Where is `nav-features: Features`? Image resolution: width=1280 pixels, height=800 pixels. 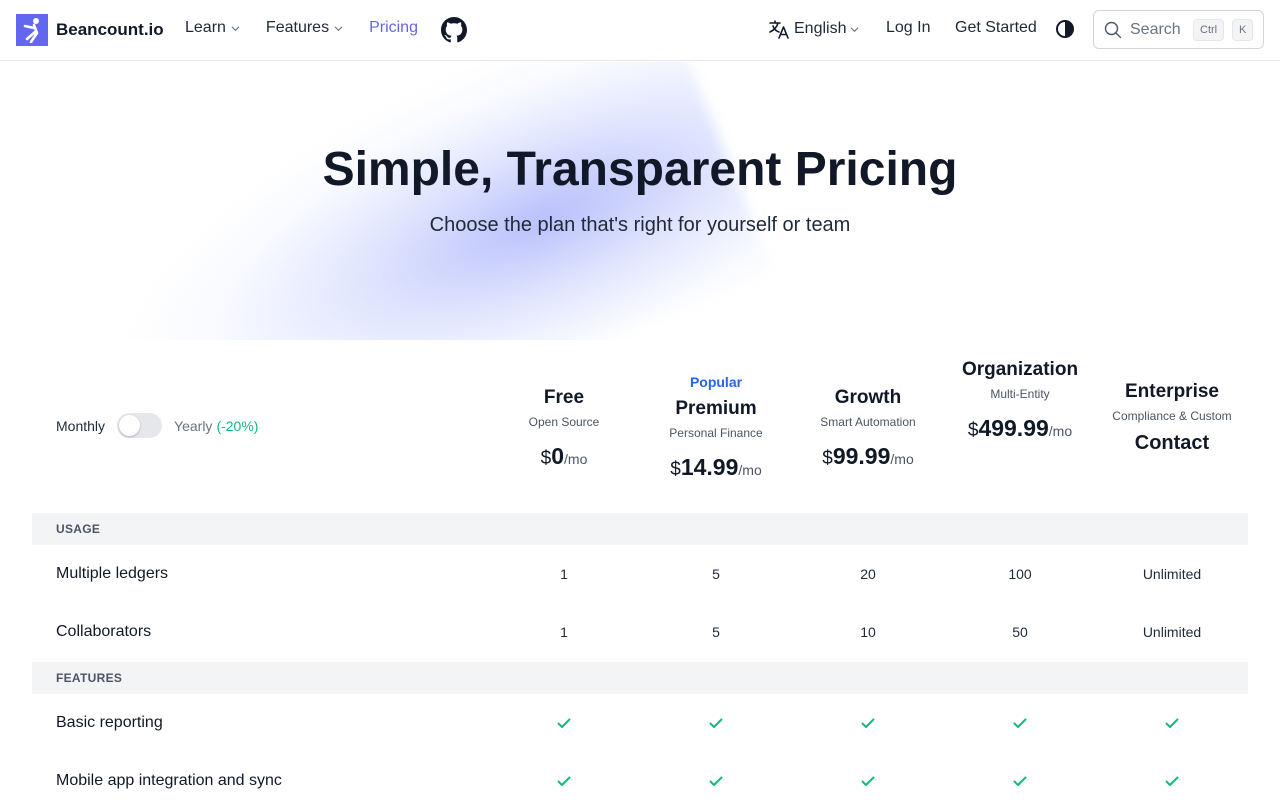
nav-features: Features is located at coordinates (304, 28).